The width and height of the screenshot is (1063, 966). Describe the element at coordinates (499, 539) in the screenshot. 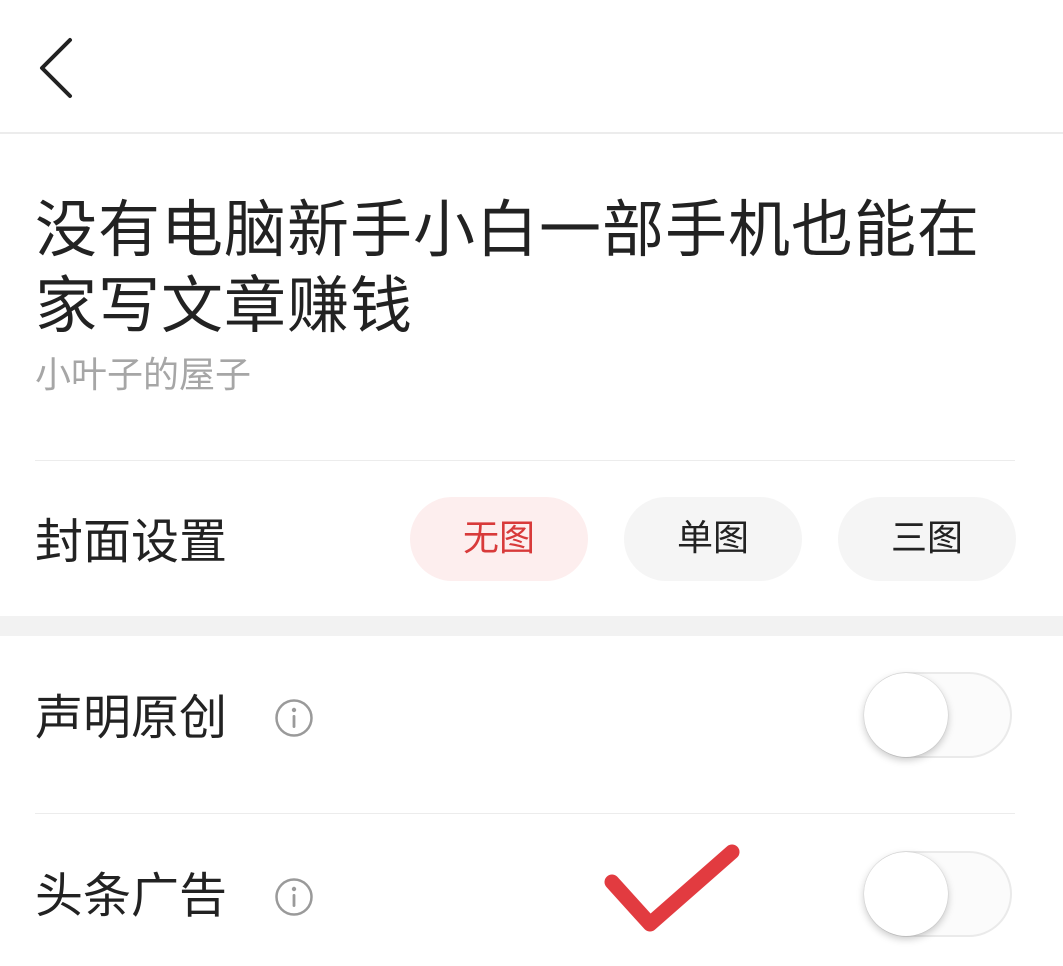

I see `cover-option-none: 无图` at that location.